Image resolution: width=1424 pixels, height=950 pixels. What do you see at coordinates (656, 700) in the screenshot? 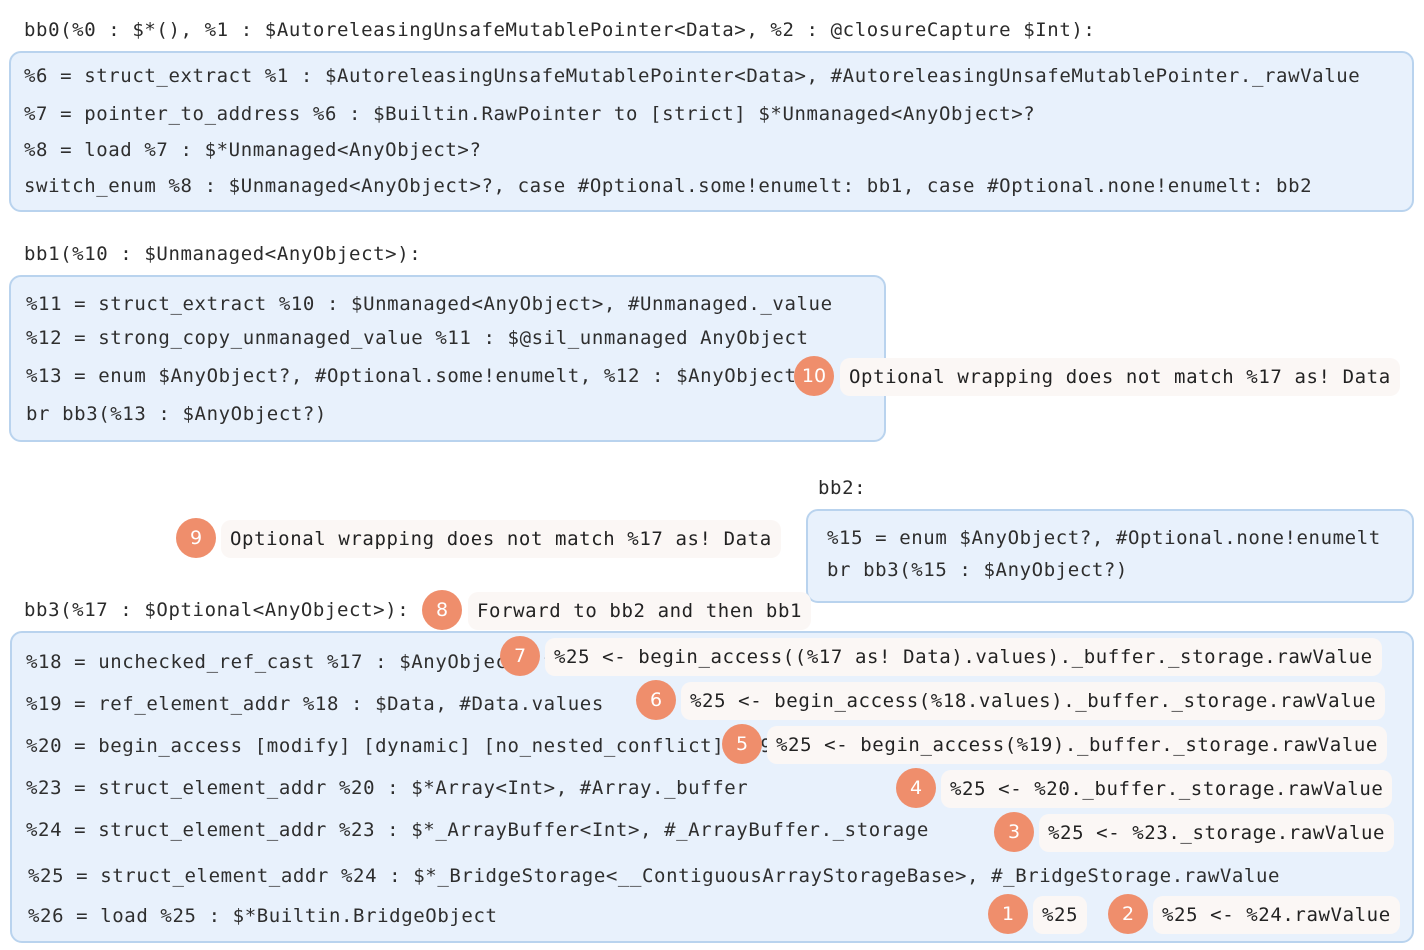
I see `annotation-6-badge: 6` at bounding box center [656, 700].